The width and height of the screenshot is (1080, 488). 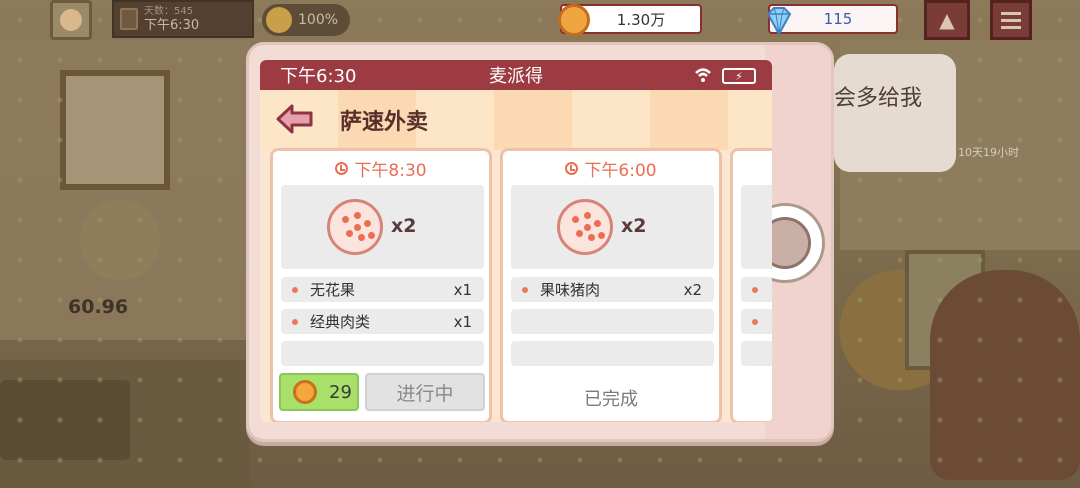 What do you see at coordinates (516, 120) in the screenshot?
I see `header-pattern` at bounding box center [516, 120].